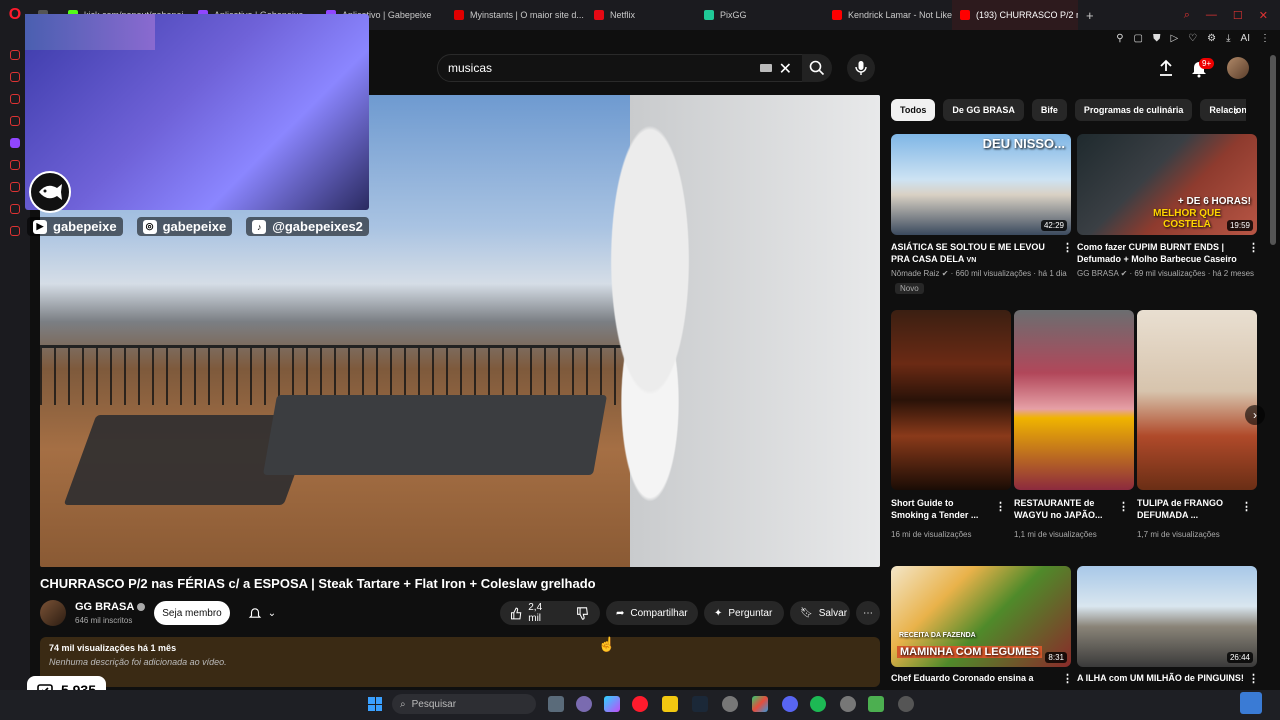 Image resolution: width=1280 pixels, height=720 pixels. Describe the element at coordinates (583, 613) in the screenshot. I see `dislike-button` at that location.